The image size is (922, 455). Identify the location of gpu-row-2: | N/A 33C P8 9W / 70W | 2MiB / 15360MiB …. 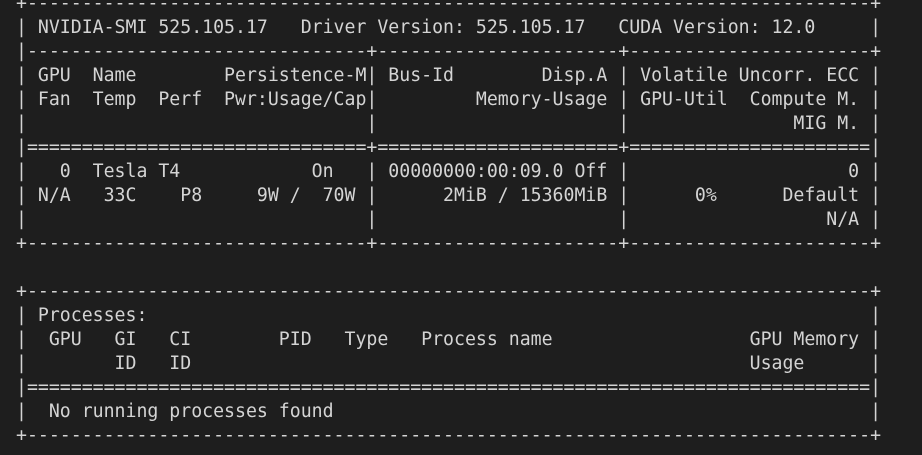
(449, 195).